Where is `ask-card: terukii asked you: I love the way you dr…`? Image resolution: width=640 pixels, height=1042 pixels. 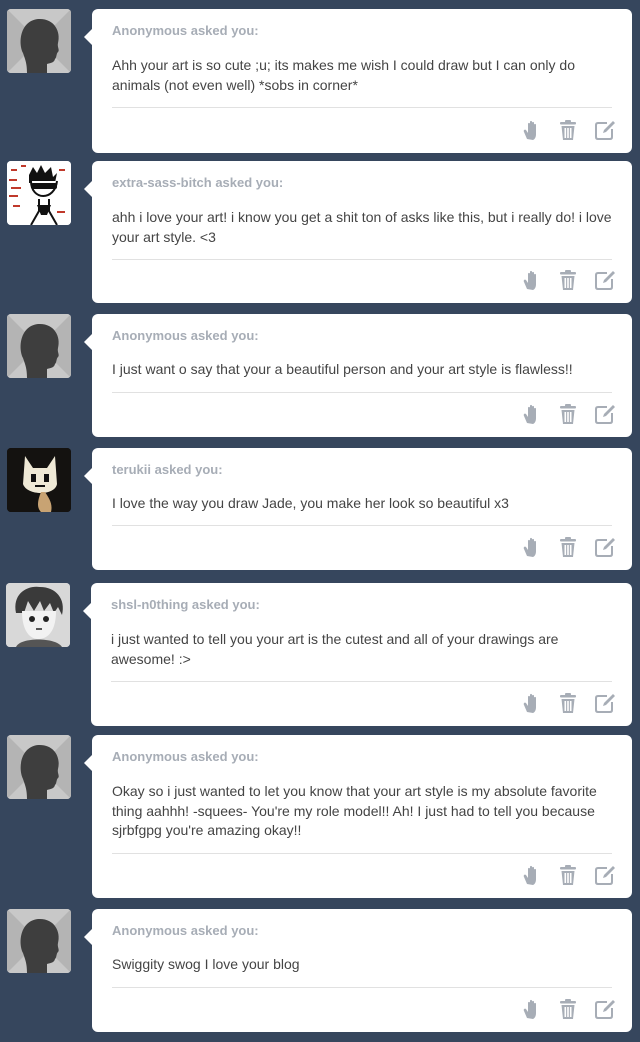
ask-card: terukii asked you: I love the way you dr… is located at coordinates (358, 509).